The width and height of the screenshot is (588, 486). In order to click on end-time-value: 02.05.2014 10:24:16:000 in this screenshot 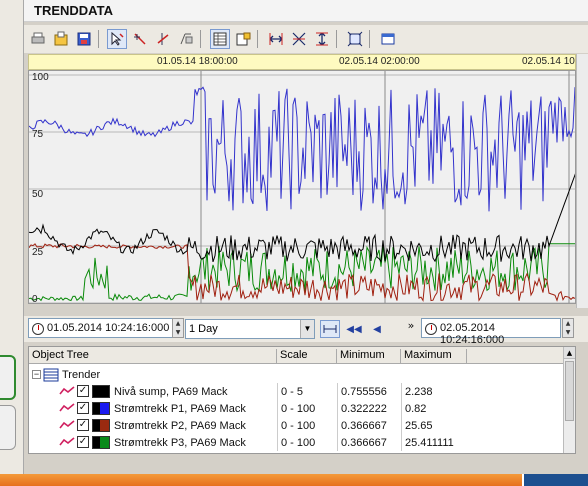, I will do `click(472, 334)`.